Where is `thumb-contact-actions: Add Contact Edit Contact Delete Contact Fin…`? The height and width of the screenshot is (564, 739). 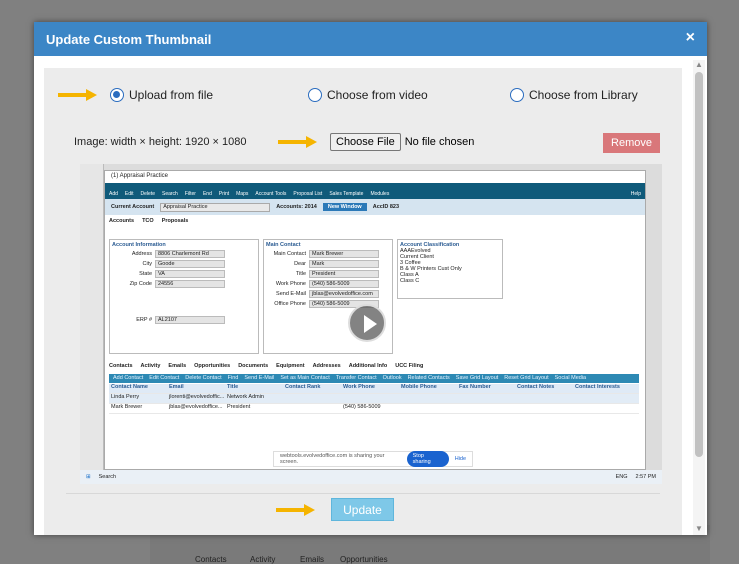
thumb-contact-actions: Add Contact Edit Contact Delete Contact Fin… is located at coordinates (374, 378).